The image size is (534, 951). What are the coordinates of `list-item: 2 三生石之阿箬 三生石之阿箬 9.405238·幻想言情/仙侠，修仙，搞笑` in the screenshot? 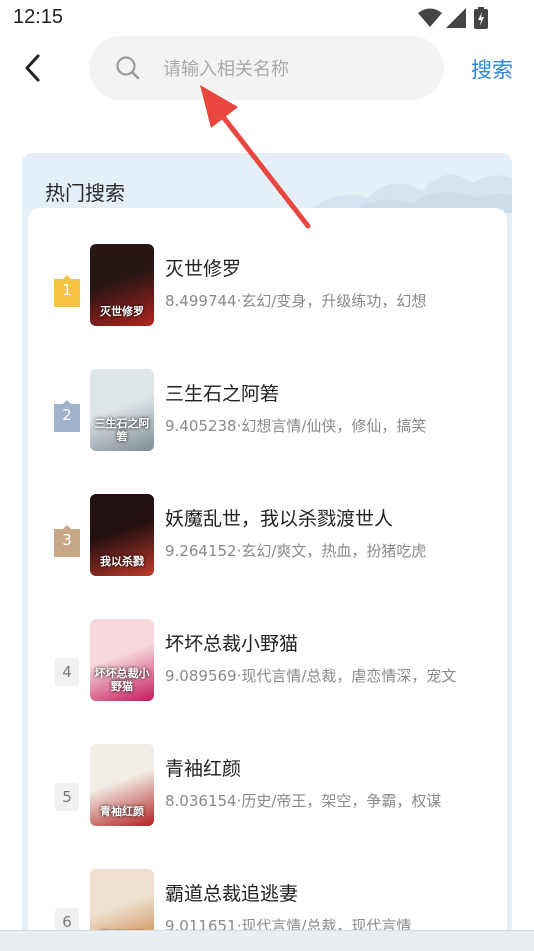 It's located at (267, 425).